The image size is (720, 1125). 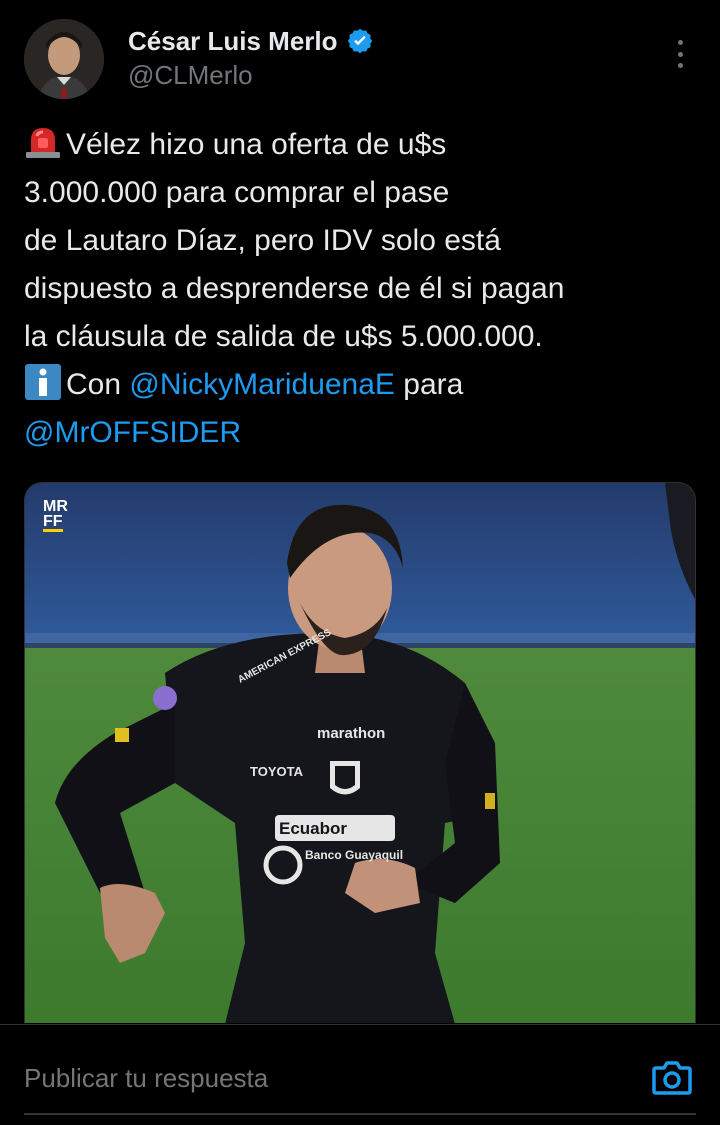 I want to click on reply-underline, so click(x=360, y=1114).